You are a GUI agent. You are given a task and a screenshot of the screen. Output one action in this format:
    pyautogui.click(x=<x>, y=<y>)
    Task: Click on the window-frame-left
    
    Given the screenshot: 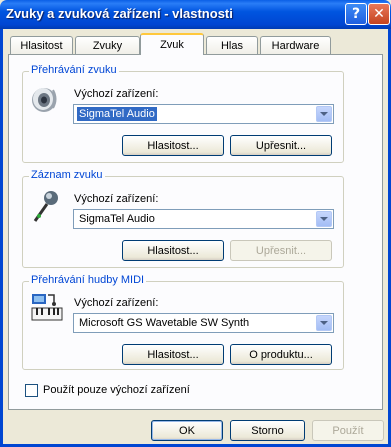 What is the action you would take?
    pyautogui.click(x=1, y=238)
    